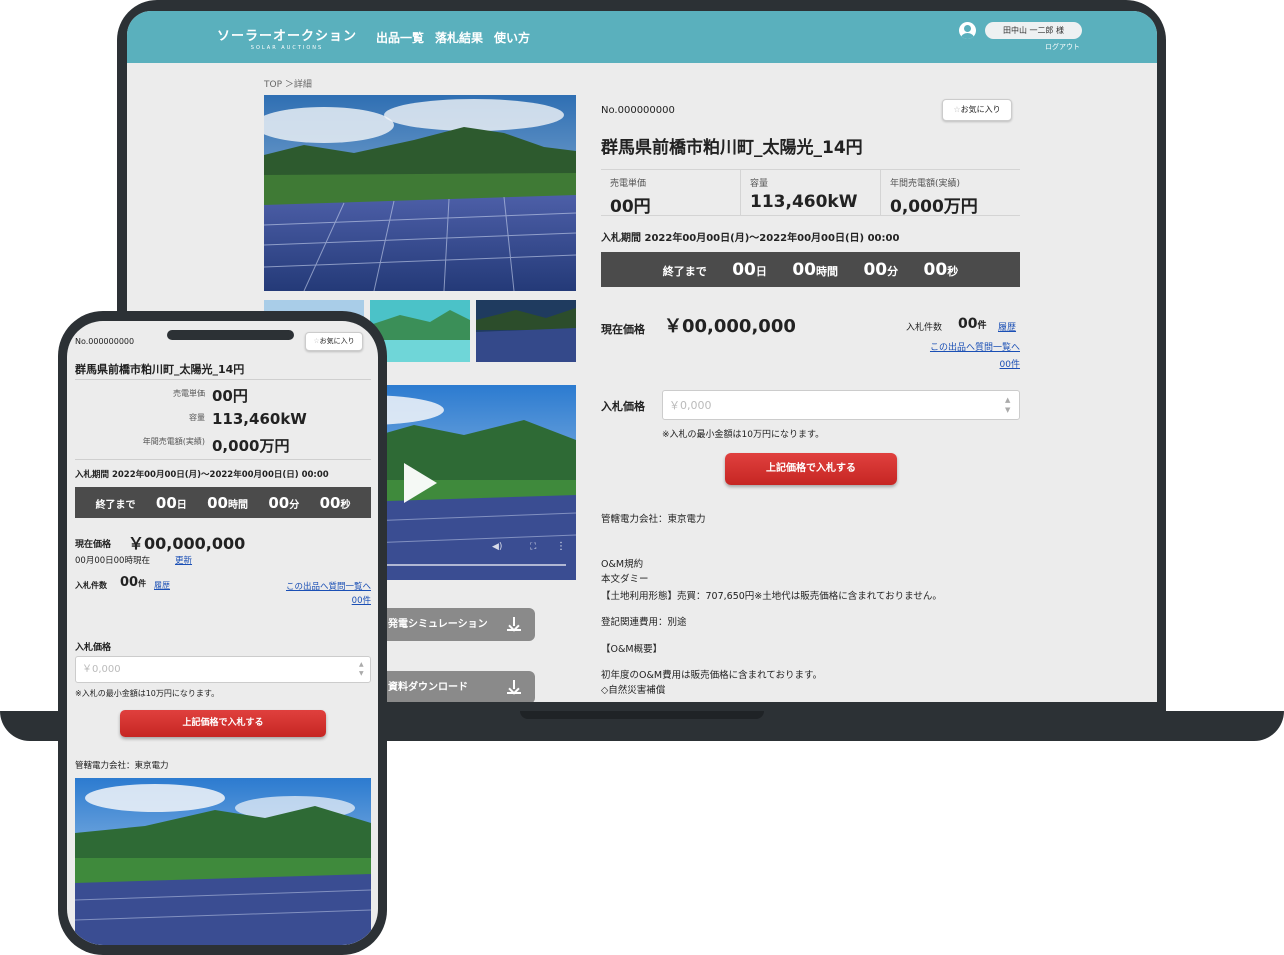 This screenshot has width=1284, height=955. What do you see at coordinates (893, 271) in the screenshot?
I see `timer-minutes-unit: 分` at bounding box center [893, 271].